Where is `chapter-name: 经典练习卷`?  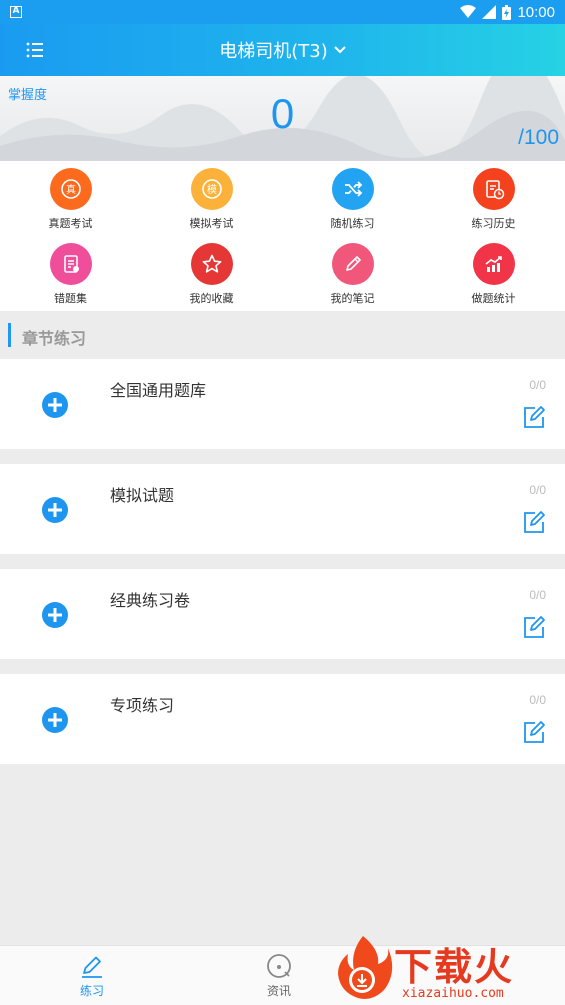 chapter-name: 经典练习卷 is located at coordinates (150, 600).